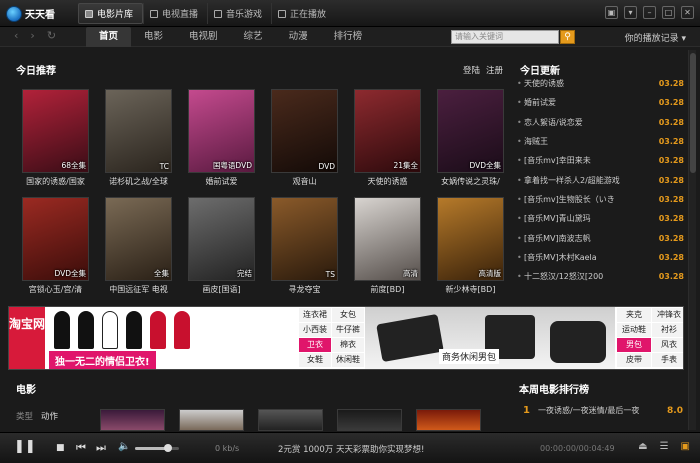 The image size is (700, 463). Describe the element at coordinates (387, 239) in the screenshot. I see `movie-poster: 高清` at that location.